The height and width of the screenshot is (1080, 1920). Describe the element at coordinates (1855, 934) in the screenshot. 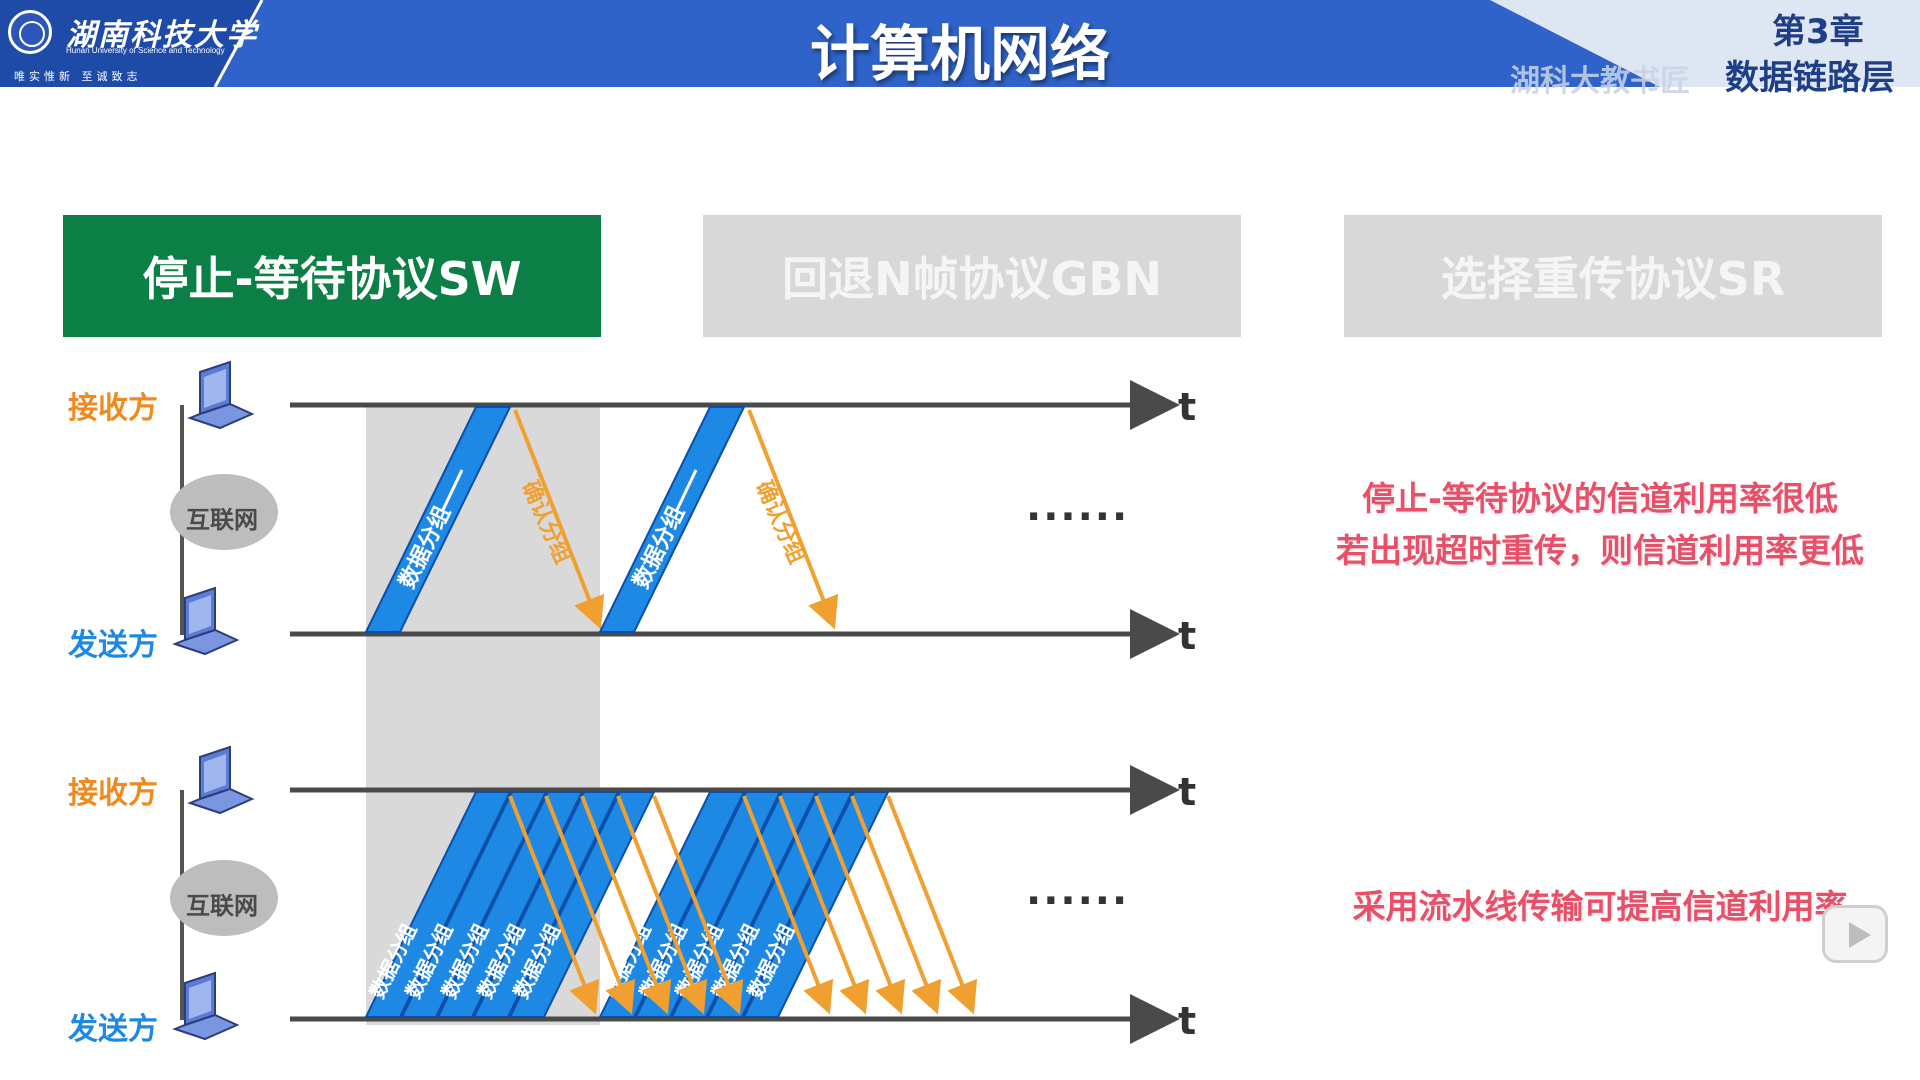

I see `play-button` at that location.